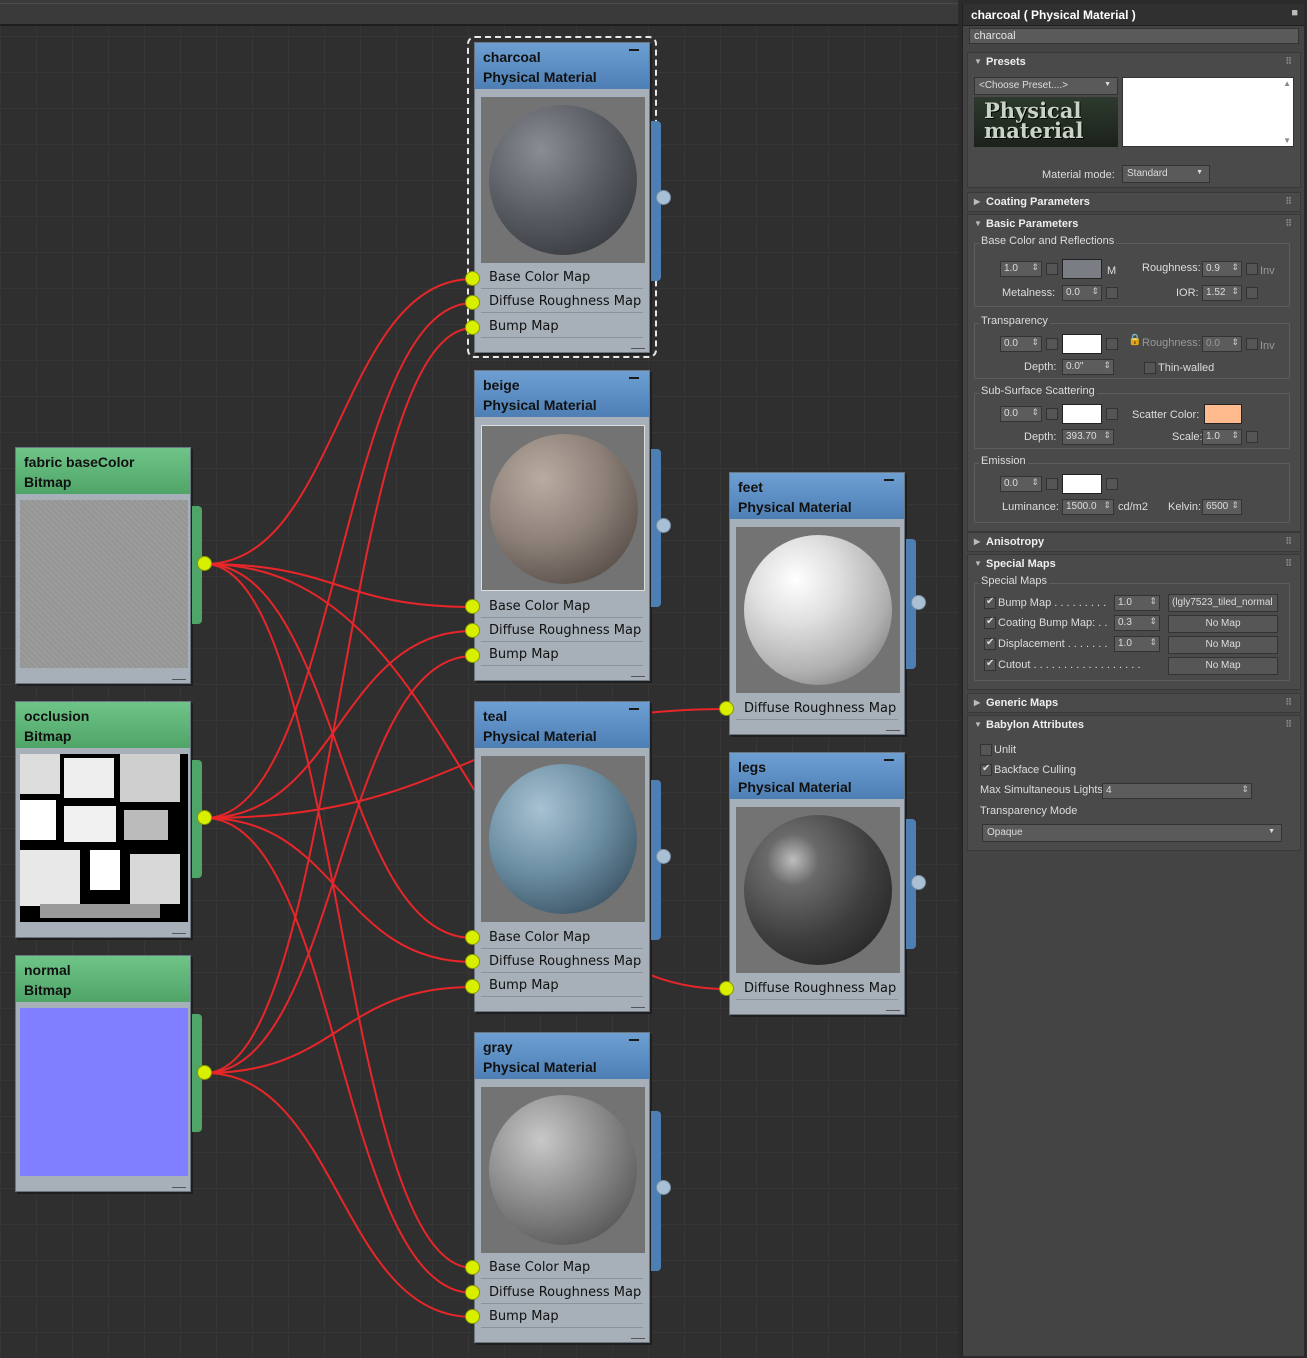 The width and height of the screenshot is (1307, 1358). What do you see at coordinates (1021, 484) in the screenshot?
I see `emission-weight-spinner: 0.0` at bounding box center [1021, 484].